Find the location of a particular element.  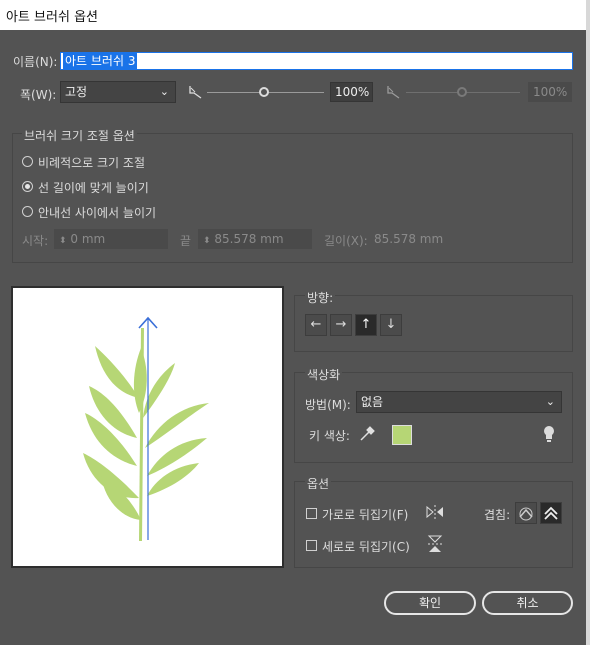

key-color-swatch is located at coordinates (402, 435).